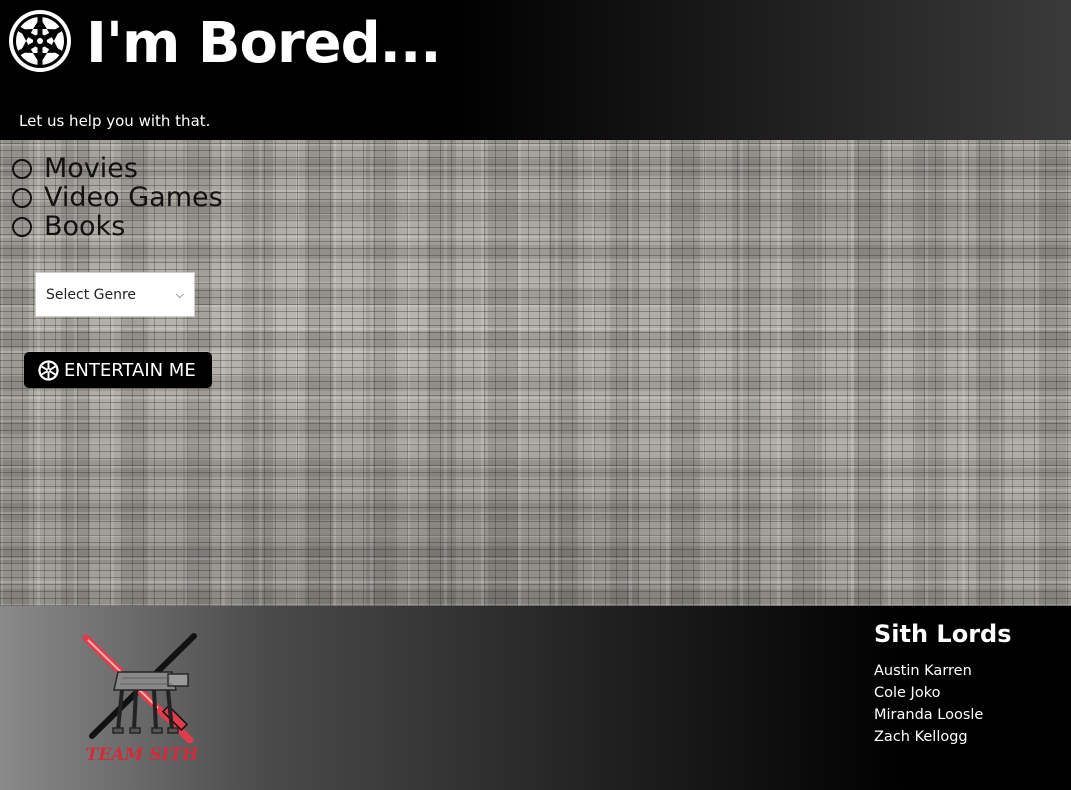  Describe the element at coordinates (142, 755) in the screenshot. I see `team-sith-logo-text: TEAM SITH` at that location.